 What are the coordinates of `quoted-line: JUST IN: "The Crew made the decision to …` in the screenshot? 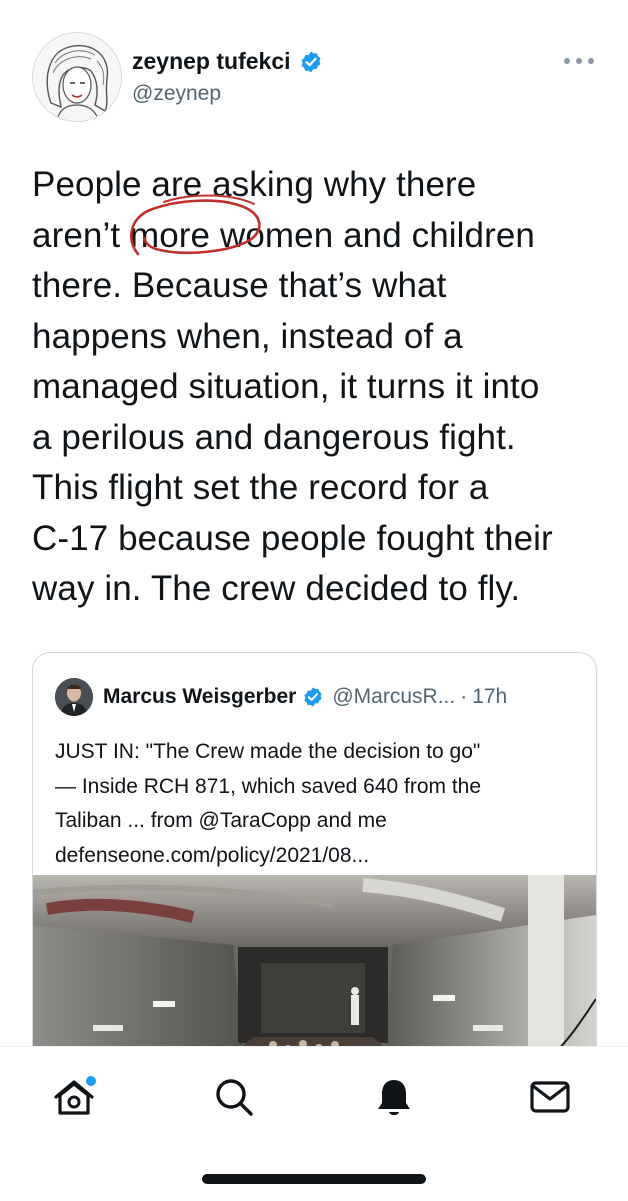 It's located at (268, 751).